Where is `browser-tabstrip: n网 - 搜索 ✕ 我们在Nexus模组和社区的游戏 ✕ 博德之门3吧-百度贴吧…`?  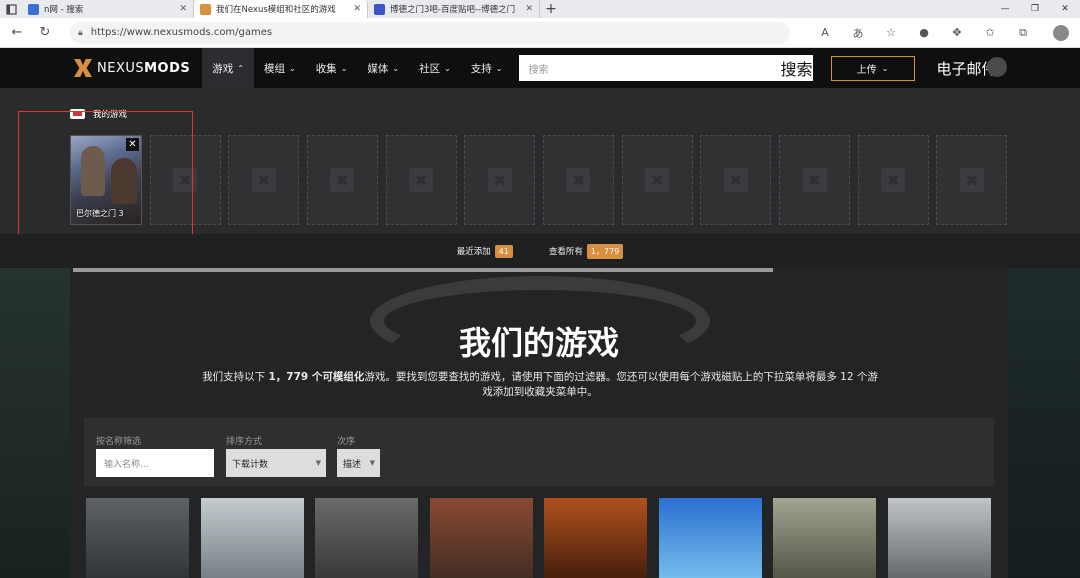
browser-tabstrip: n网 - 搜索 ✕ 我们在Nexus模组和社区的游戏 ✕ 博德之门3吧-百度贴吧… is located at coordinates (540, 9).